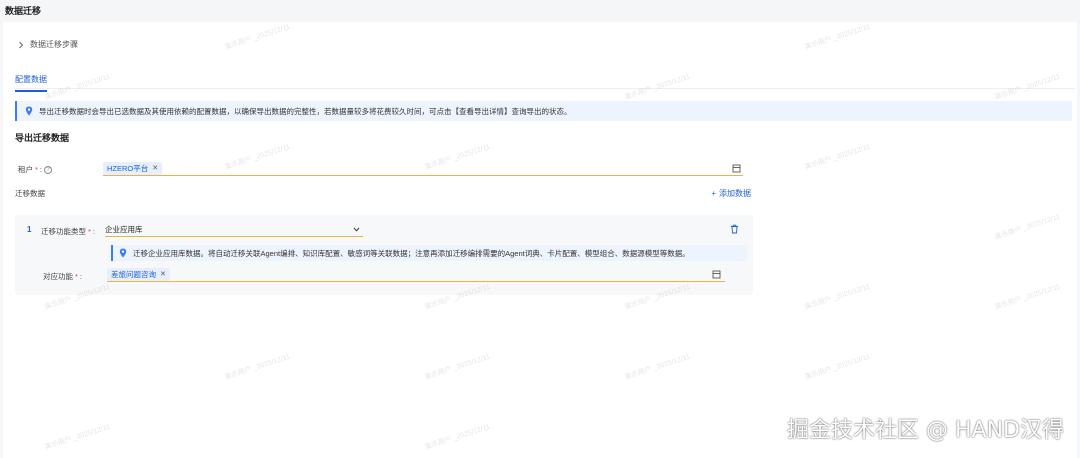  I want to click on plus-icon: +, so click(713, 193).